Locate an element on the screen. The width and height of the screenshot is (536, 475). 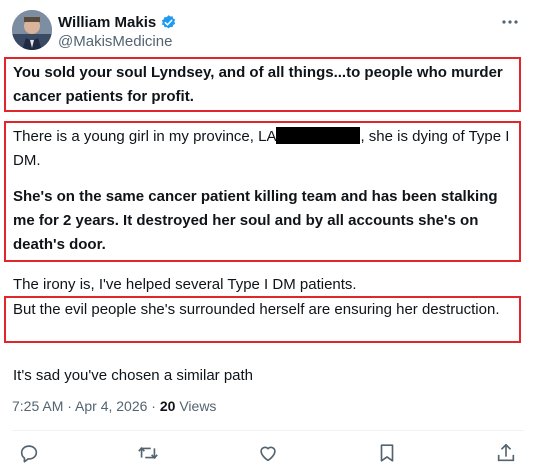
redaction-bar is located at coordinates (318, 135).